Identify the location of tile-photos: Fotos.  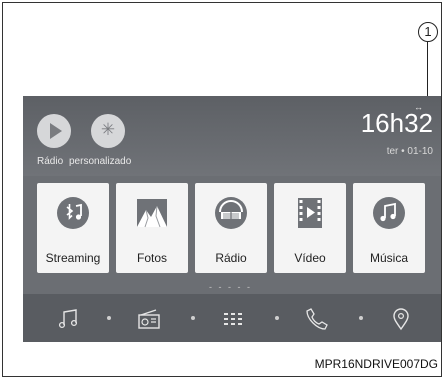
(152, 228).